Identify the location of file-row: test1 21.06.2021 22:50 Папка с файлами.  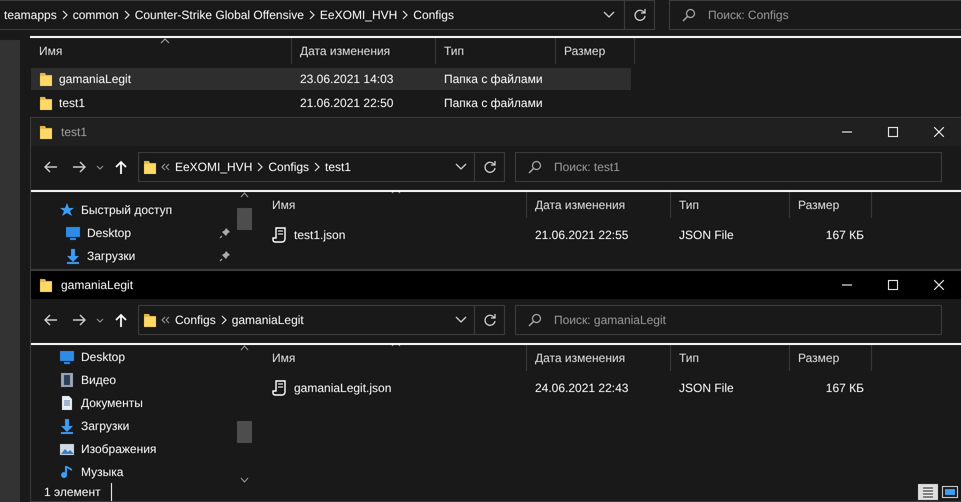
(331, 103).